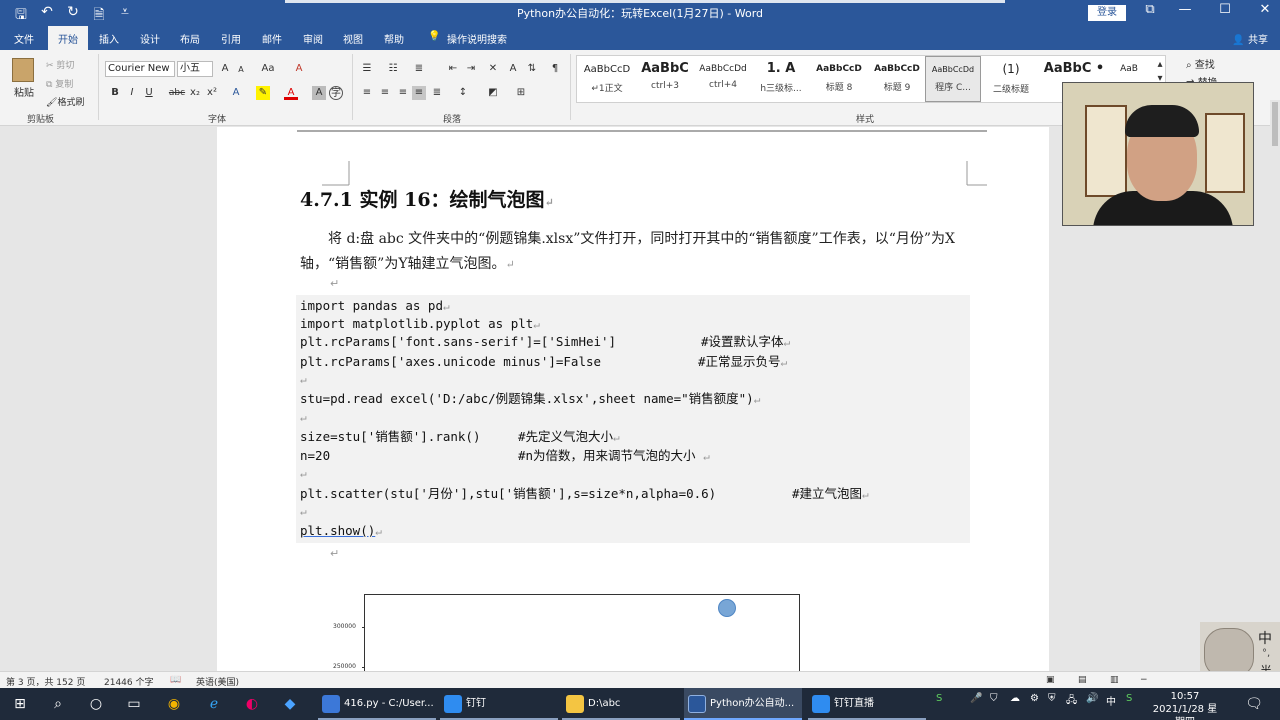  Describe the element at coordinates (385, 93) in the screenshot. I see `align-center-icon: ≡` at that location.